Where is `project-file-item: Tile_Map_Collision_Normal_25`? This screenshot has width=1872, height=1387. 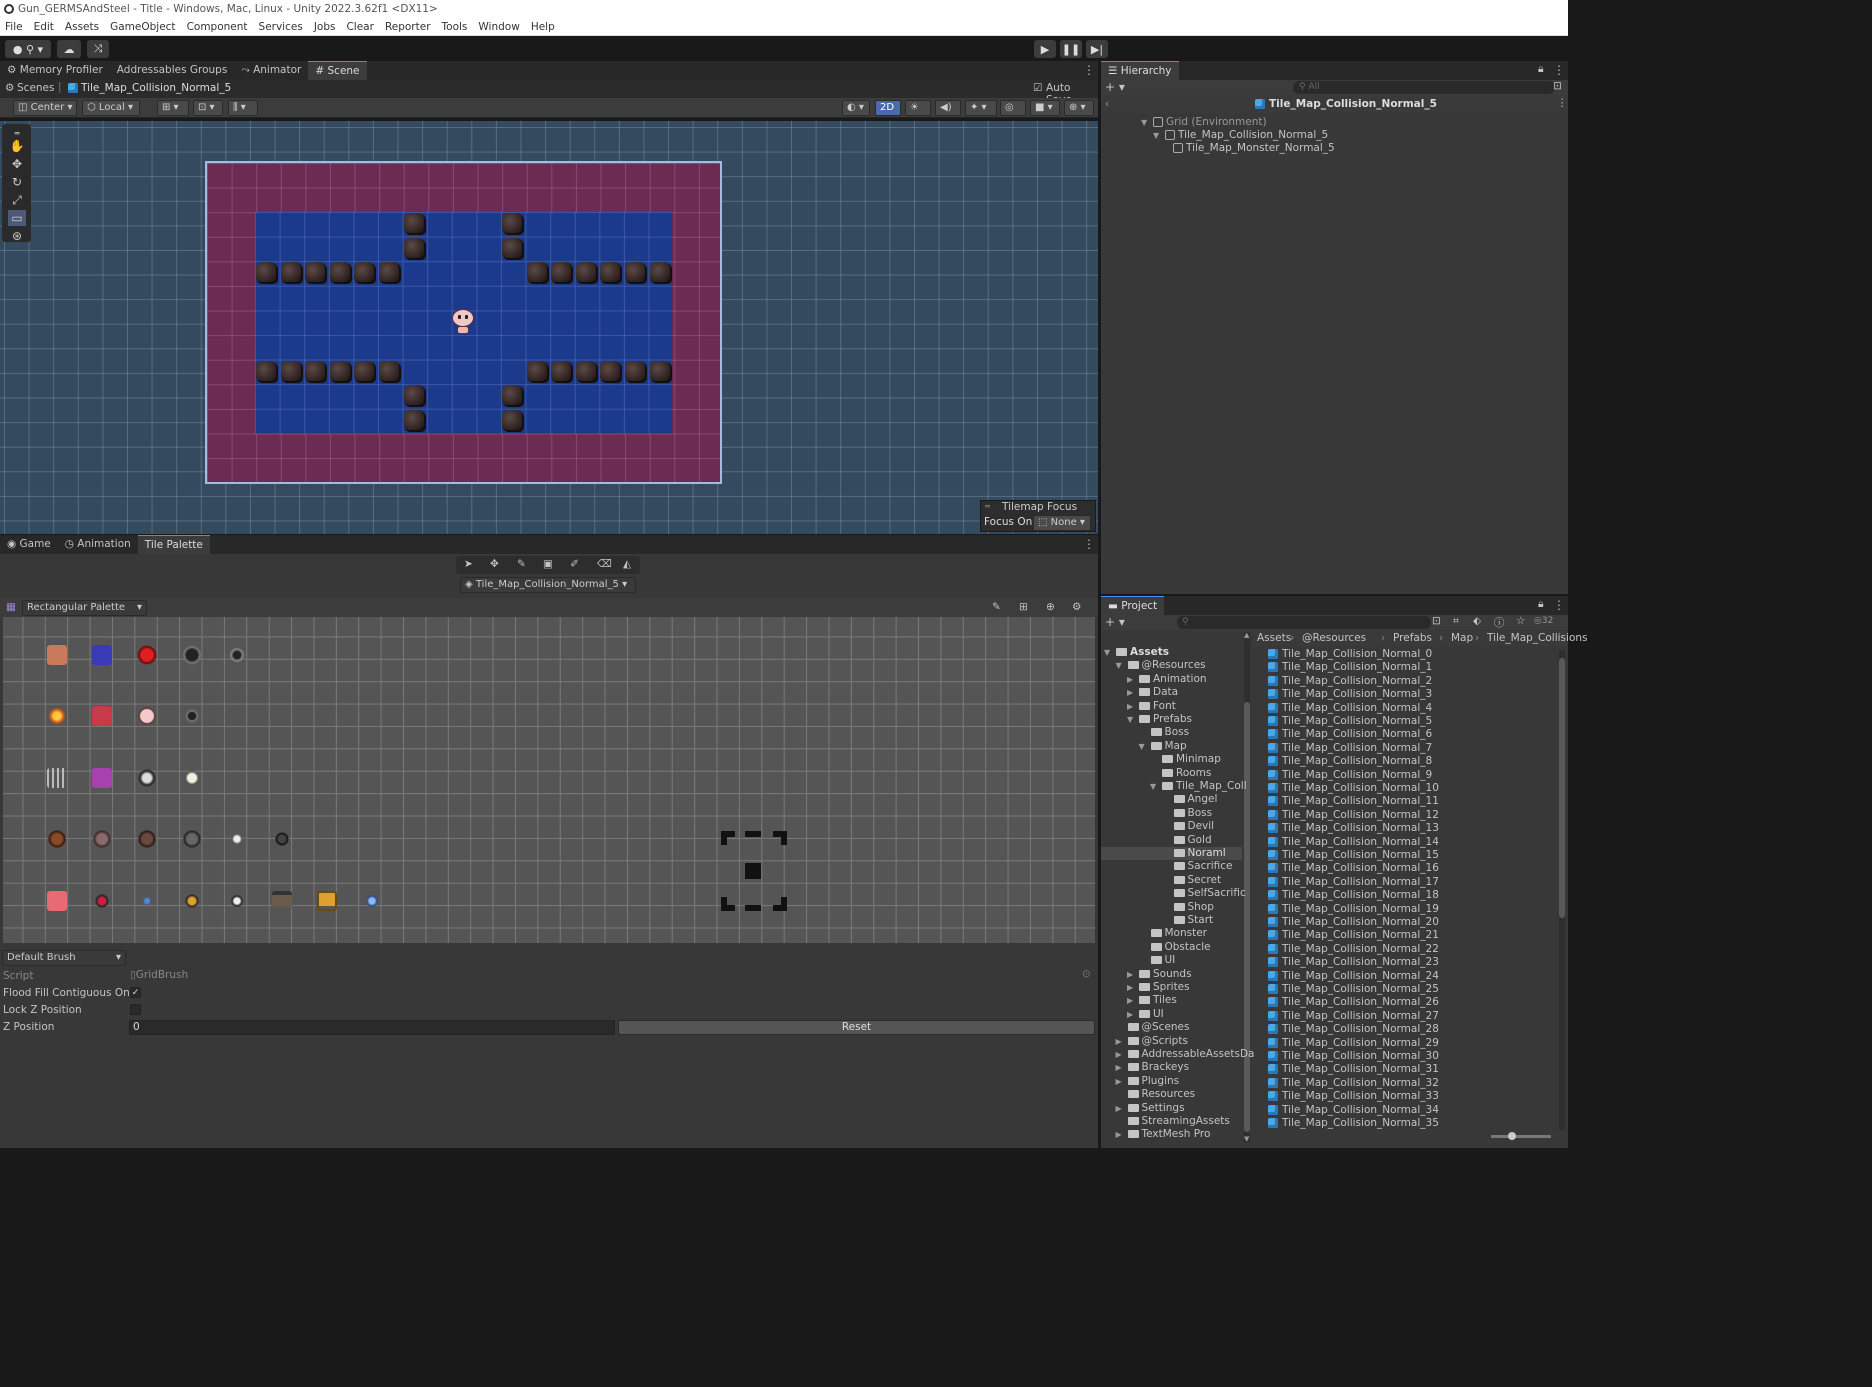 project-file-item: Tile_Map_Collision_Normal_25 is located at coordinates (1353, 989).